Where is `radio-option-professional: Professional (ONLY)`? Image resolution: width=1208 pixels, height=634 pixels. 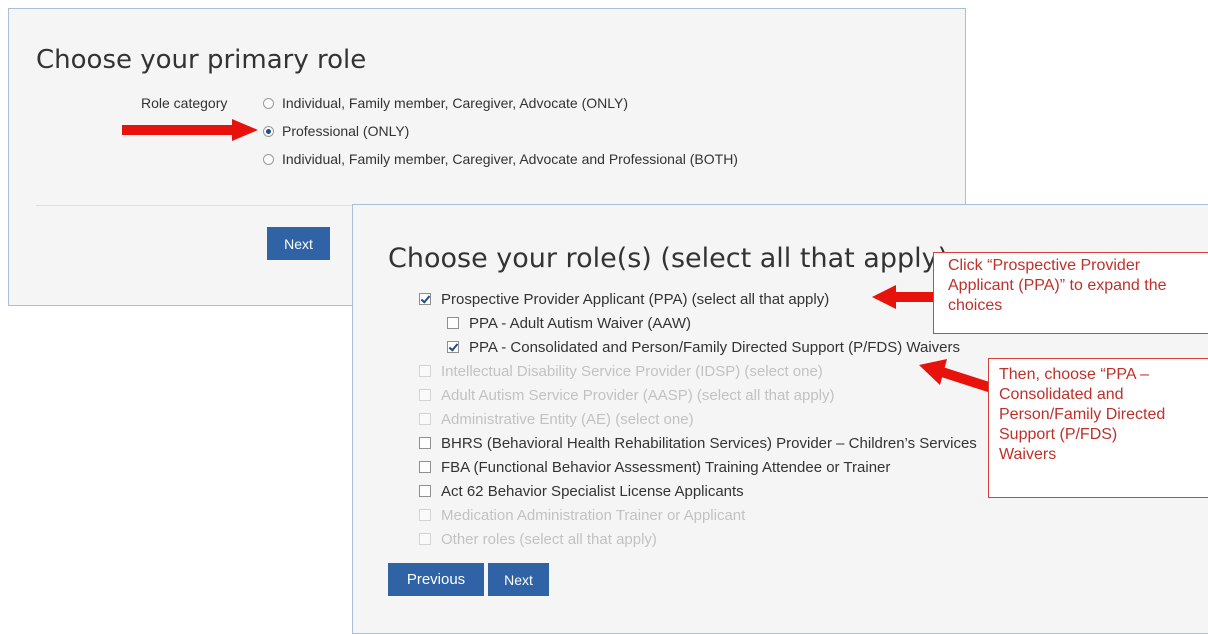
radio-option-professional: Professional (ONLY) is located at coordinates (336, 131).